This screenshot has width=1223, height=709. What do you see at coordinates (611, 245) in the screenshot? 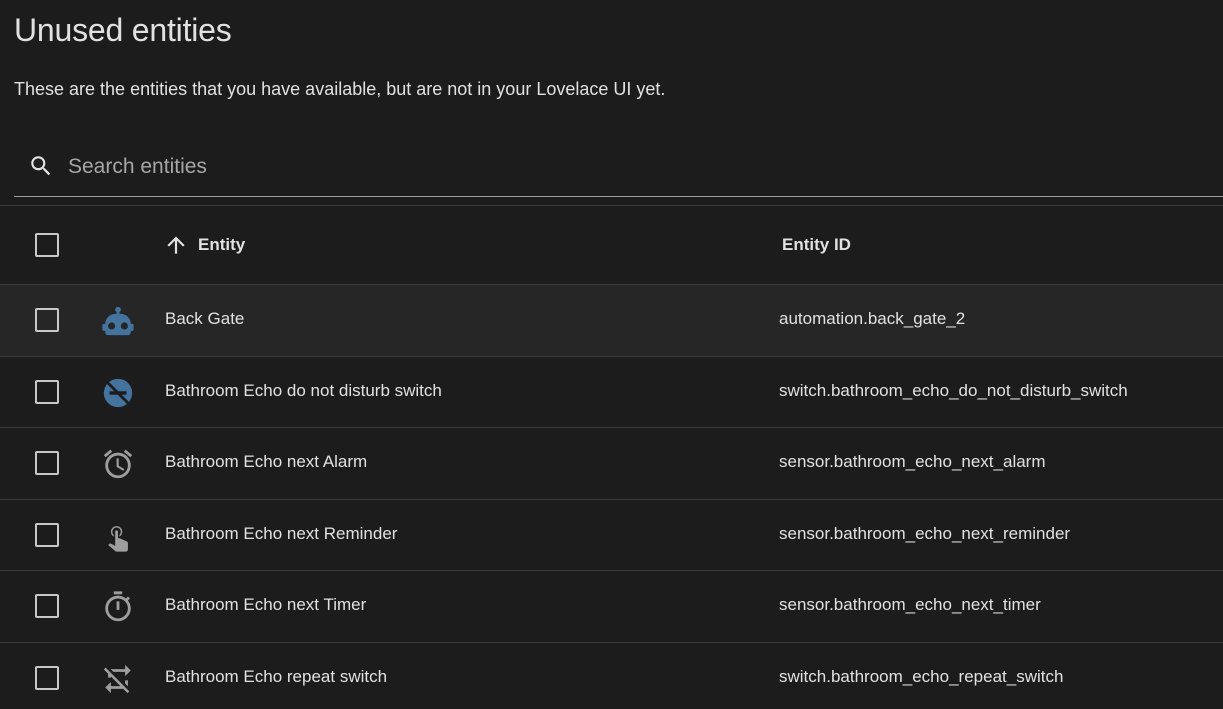
I see `table-header-row: Entity Entity ID` at bounding box center [611, 245].